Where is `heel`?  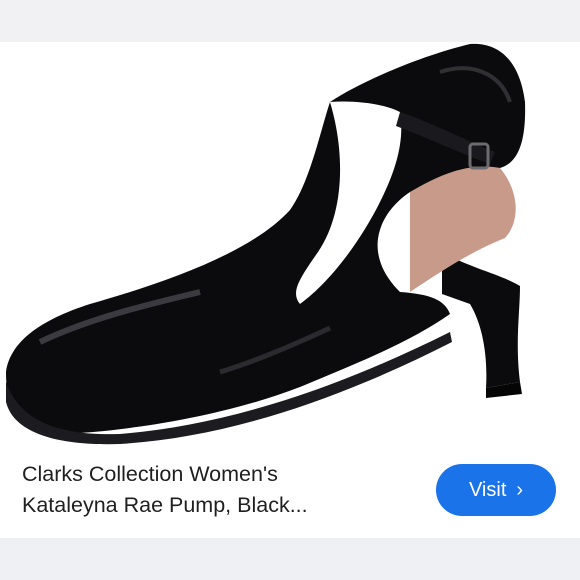 heel is located at coordinates (481, 320).